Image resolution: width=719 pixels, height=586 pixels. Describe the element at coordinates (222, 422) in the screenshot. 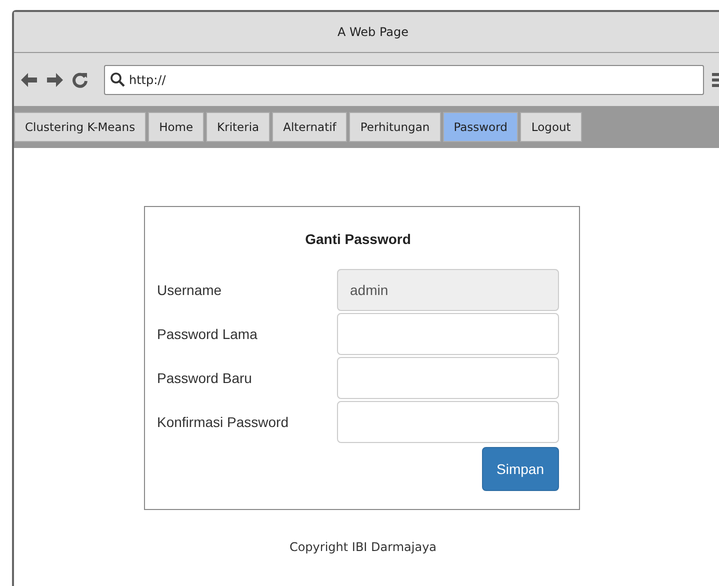

I see `field-label: Konfirmasi Password` at that location.